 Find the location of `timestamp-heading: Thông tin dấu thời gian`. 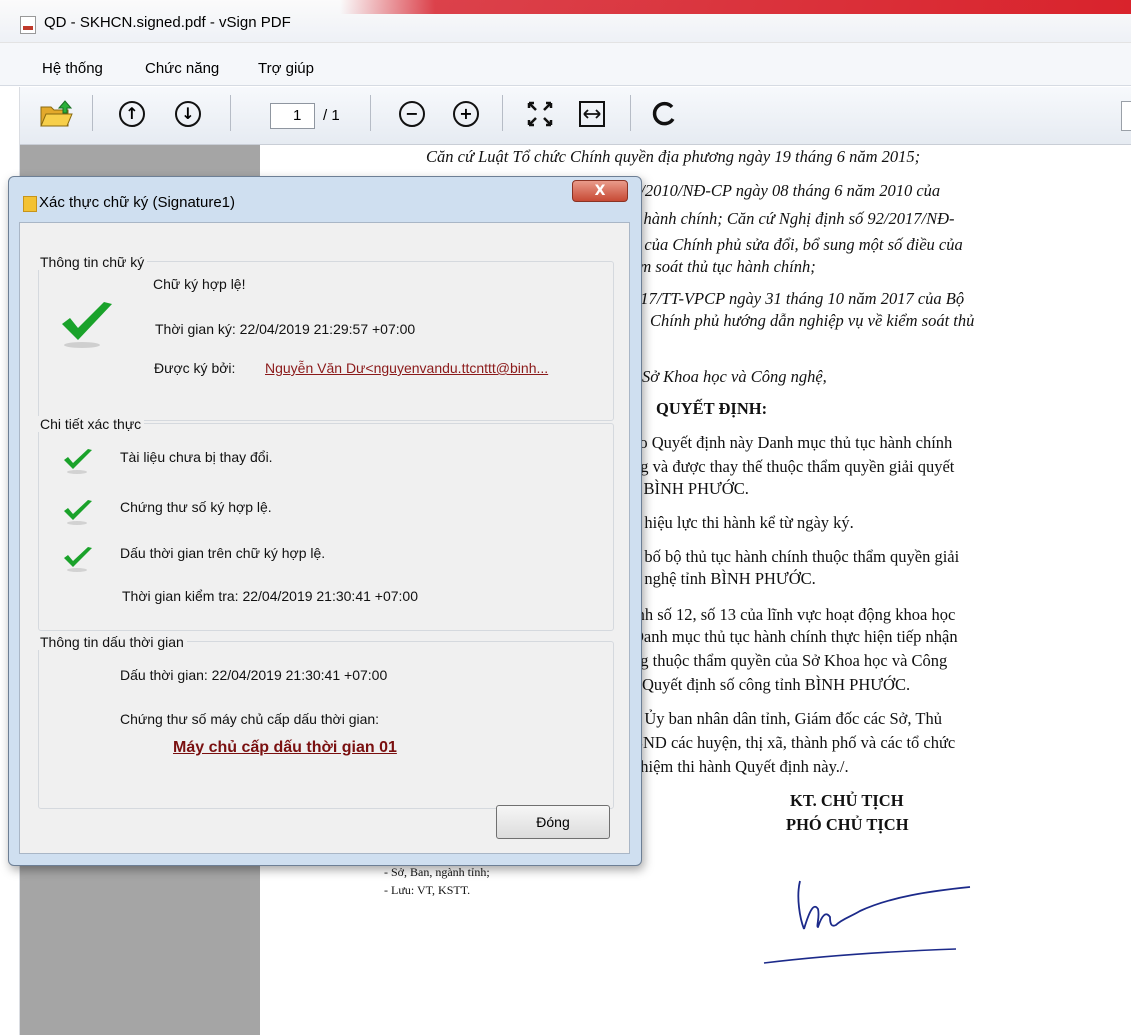

timestamp-heading: Thông tin dấu thời gian is located at coordinates (112, 642).